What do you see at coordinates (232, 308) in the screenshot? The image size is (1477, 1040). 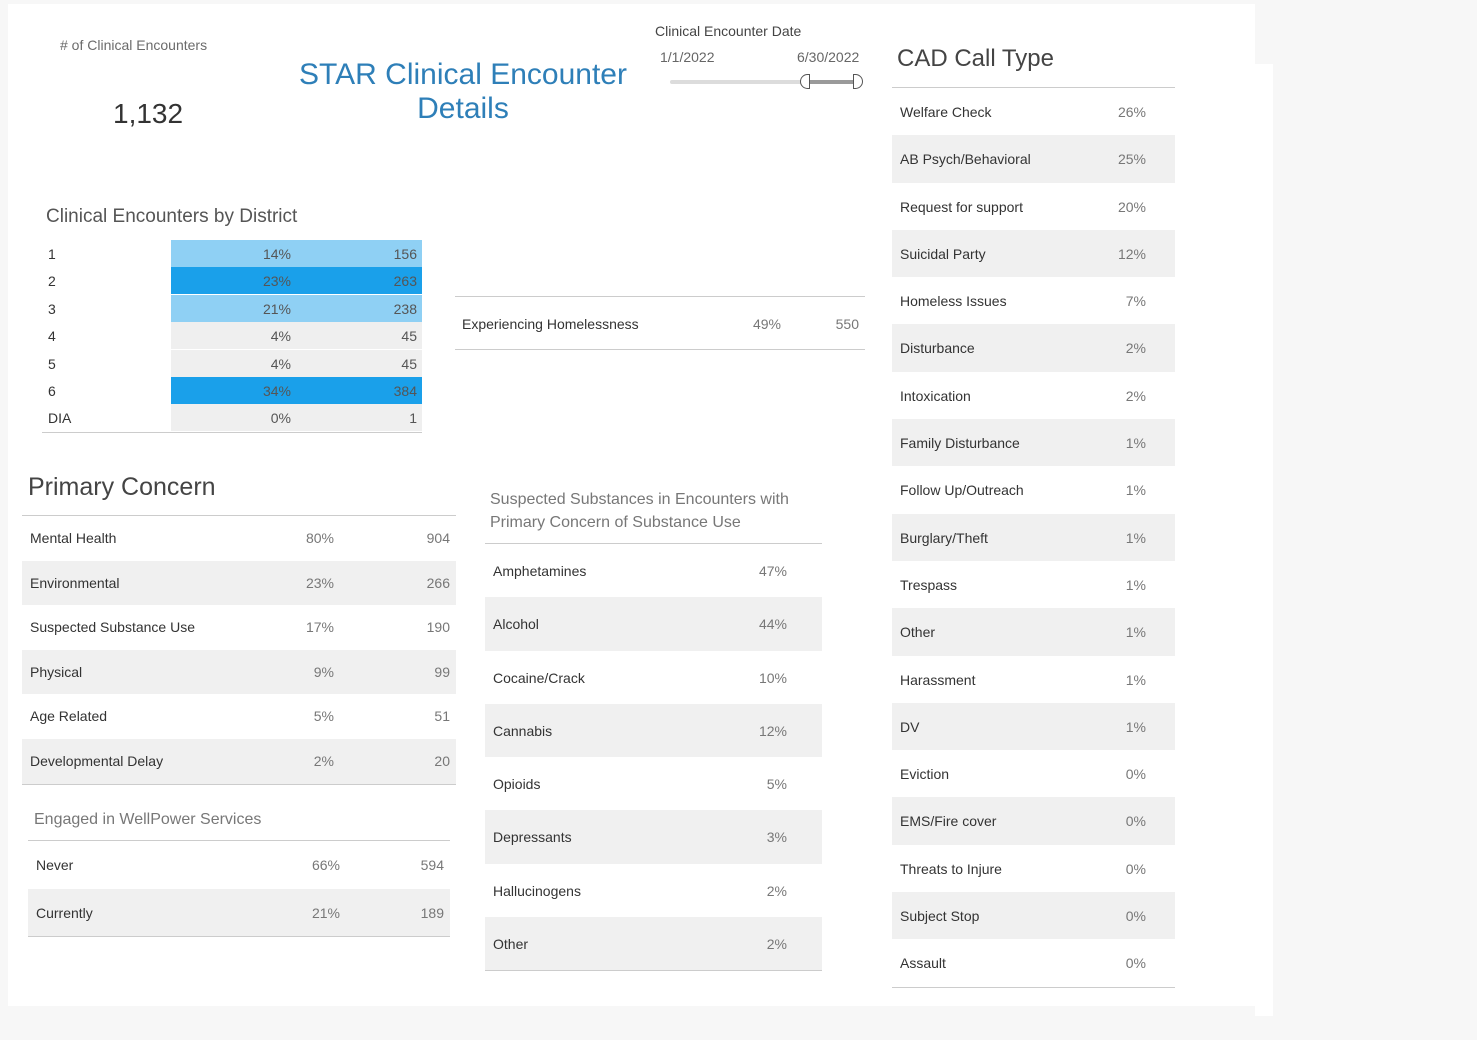 I see `district-row: 3 21% 238` at bounding box center [232, 308].